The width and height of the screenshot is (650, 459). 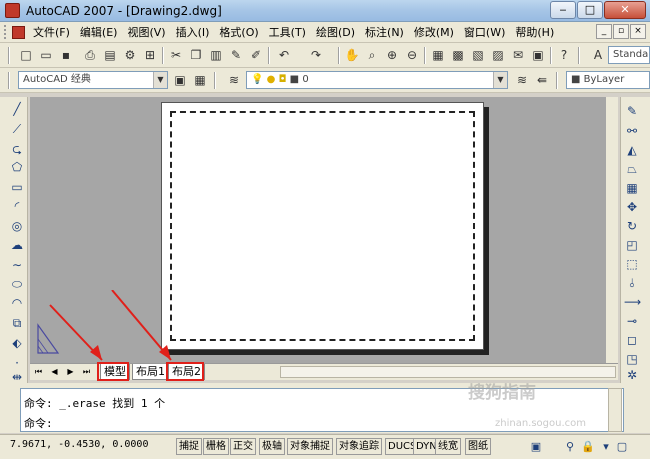 What do you see at coordinates (632, 169) in the screenshot?
I see `offset-icon: ⏢` at bounding box center [632, 169].